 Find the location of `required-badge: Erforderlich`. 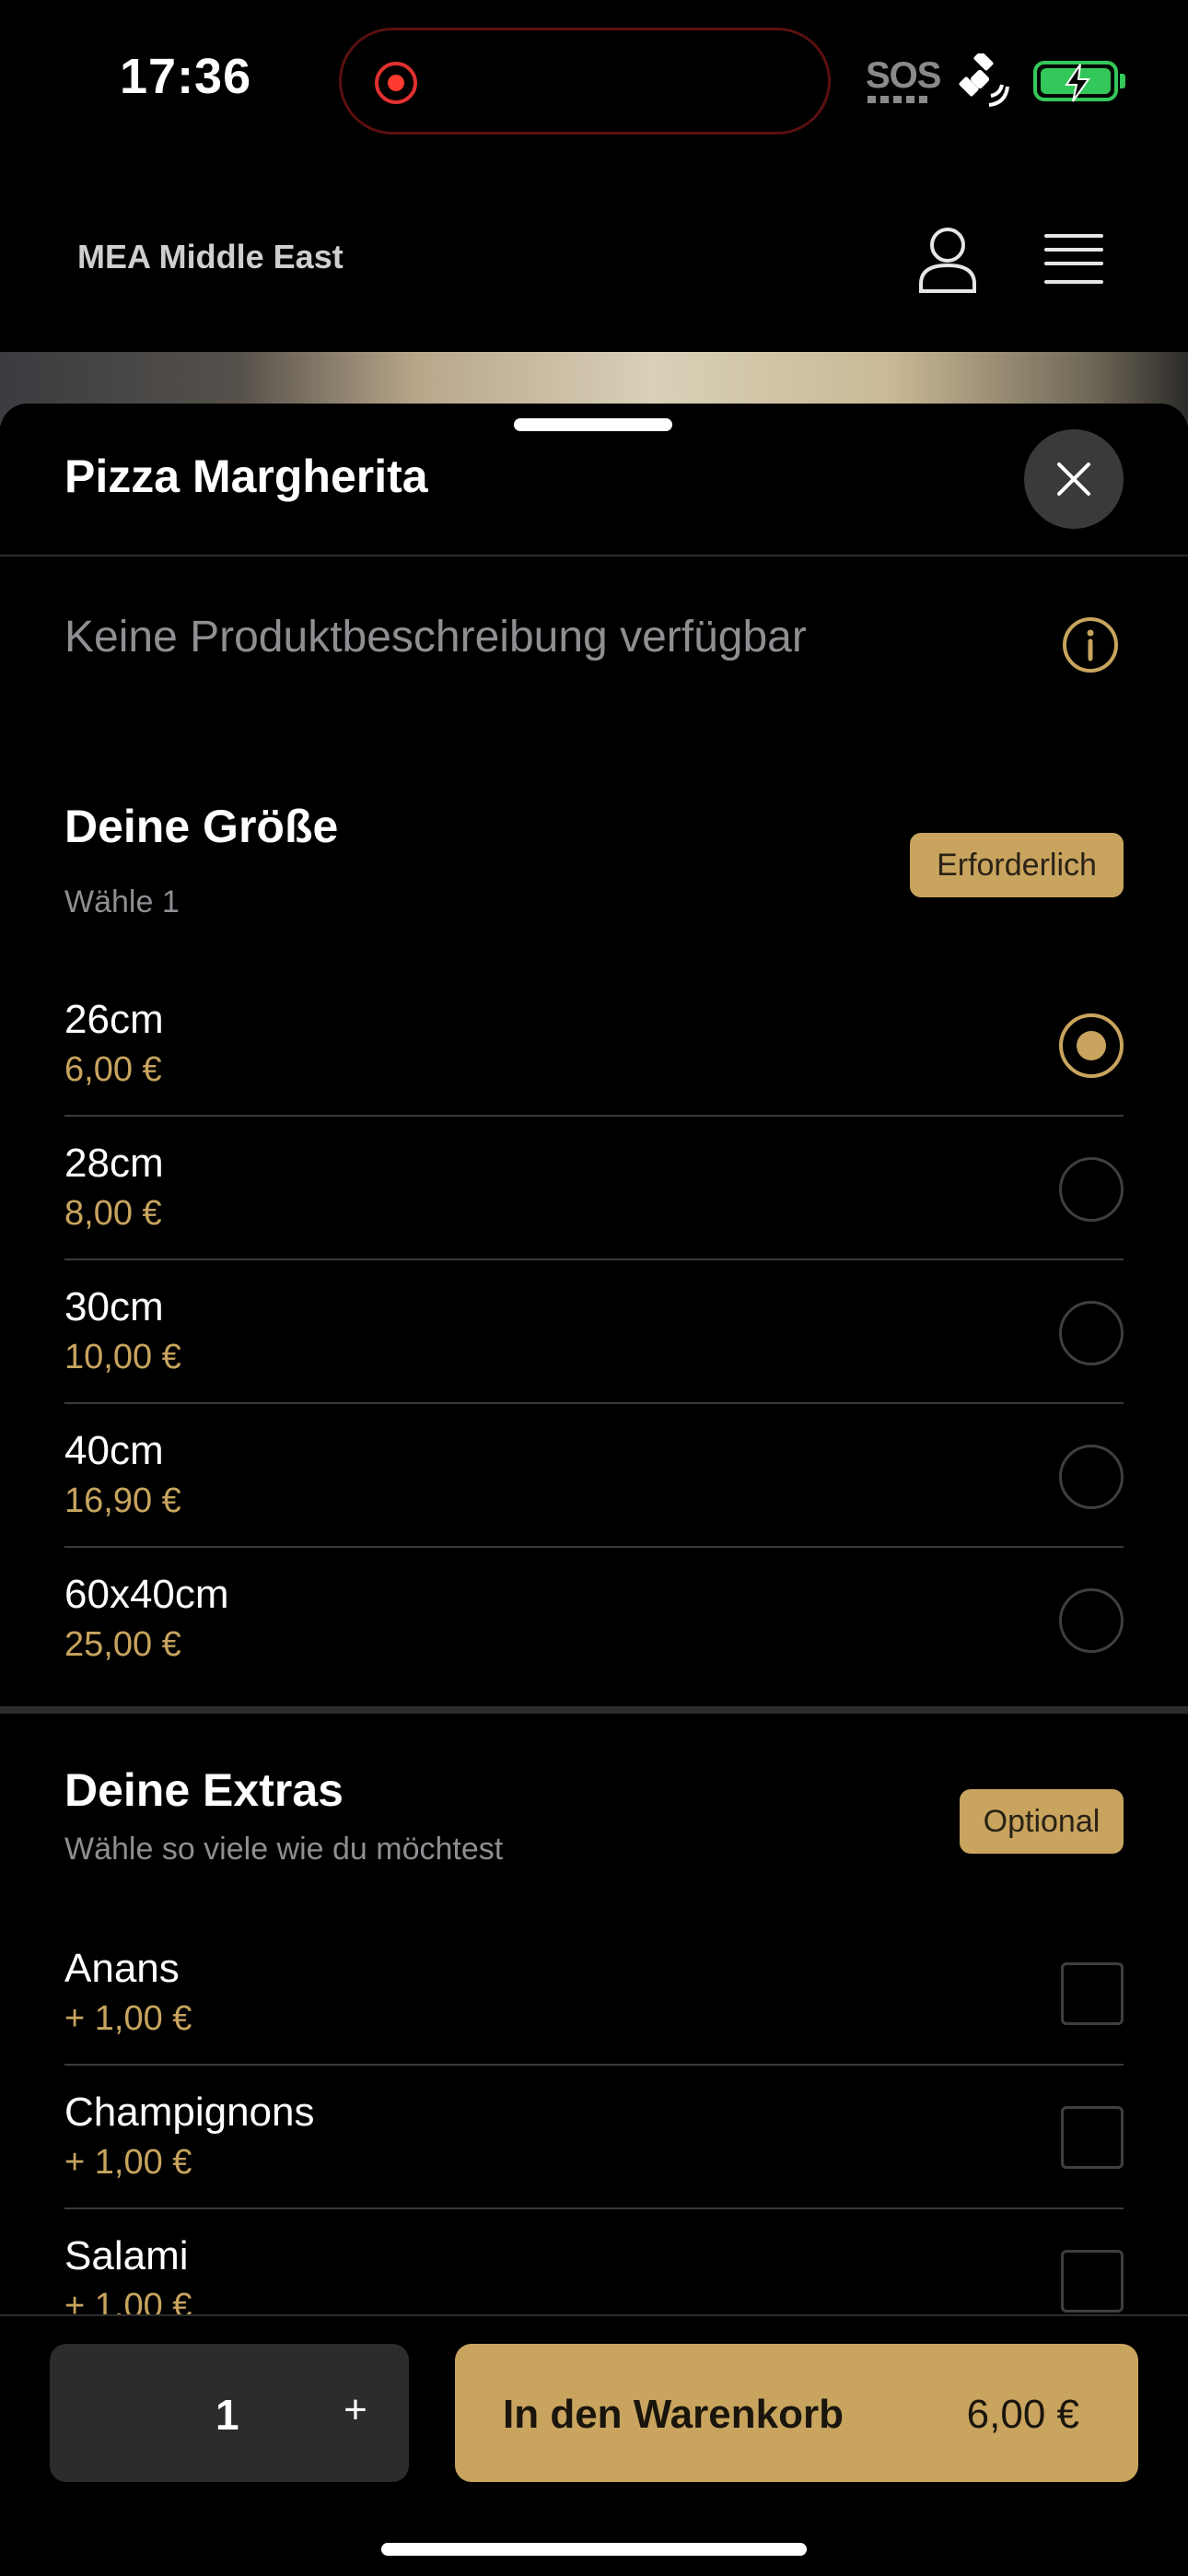

required-badge: Erforderlich is located at coordinates (1017, 865).